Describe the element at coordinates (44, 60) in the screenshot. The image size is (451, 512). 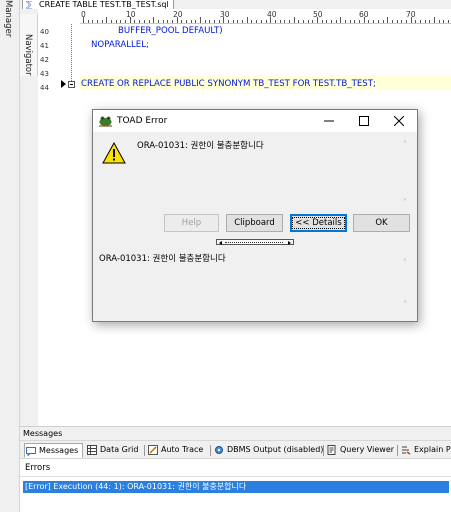
I see `line-number: 42` at that location.